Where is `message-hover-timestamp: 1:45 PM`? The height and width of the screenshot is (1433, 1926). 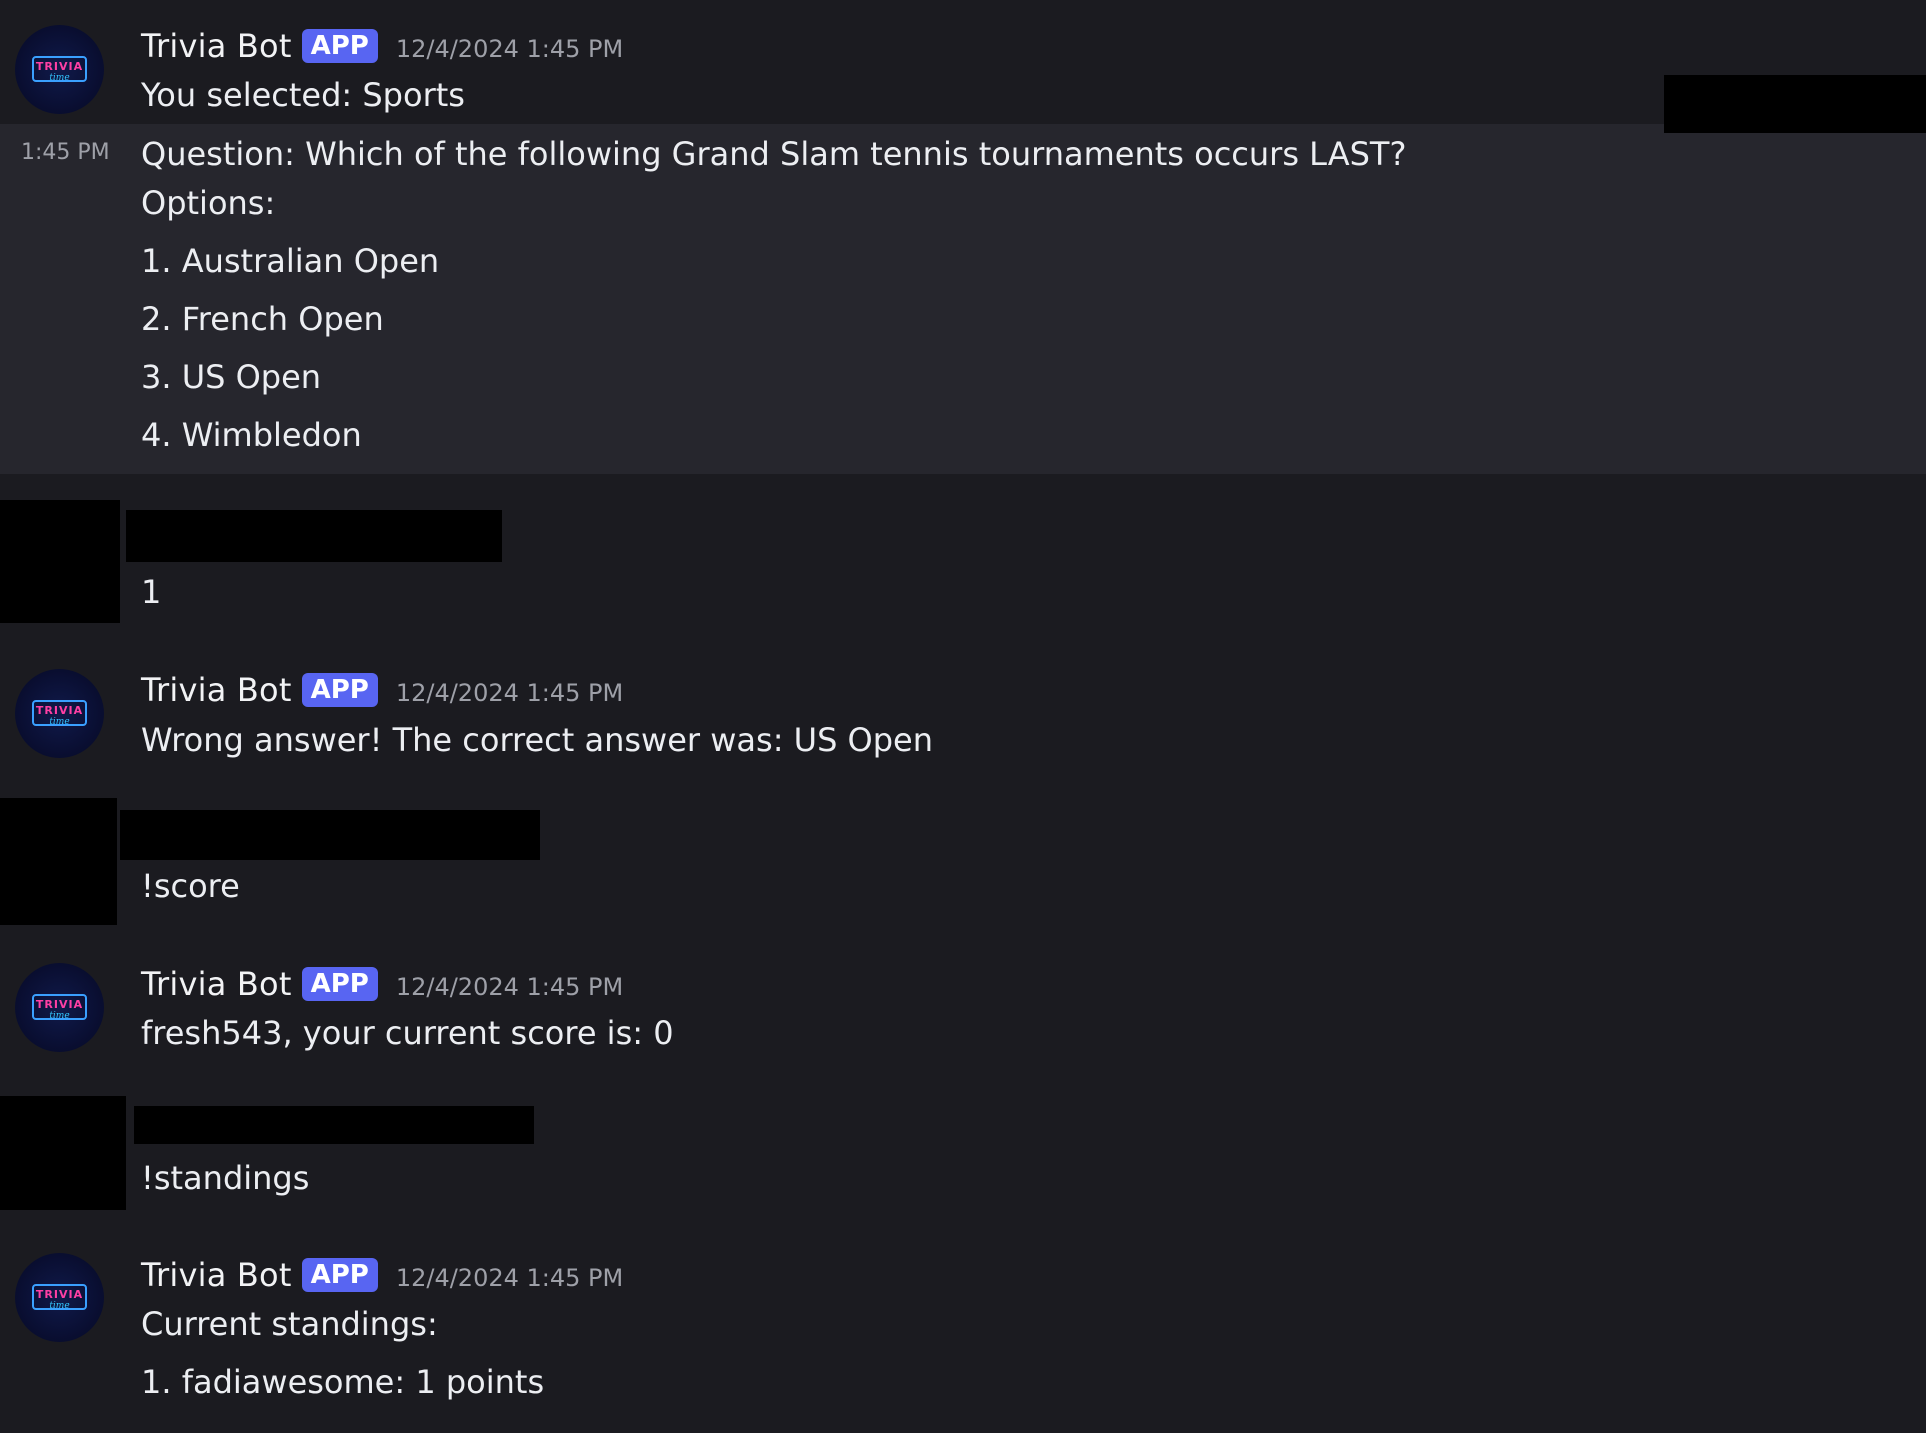 message-hover-timestamp: 1:45 PM is located at coordinates (65, 152).